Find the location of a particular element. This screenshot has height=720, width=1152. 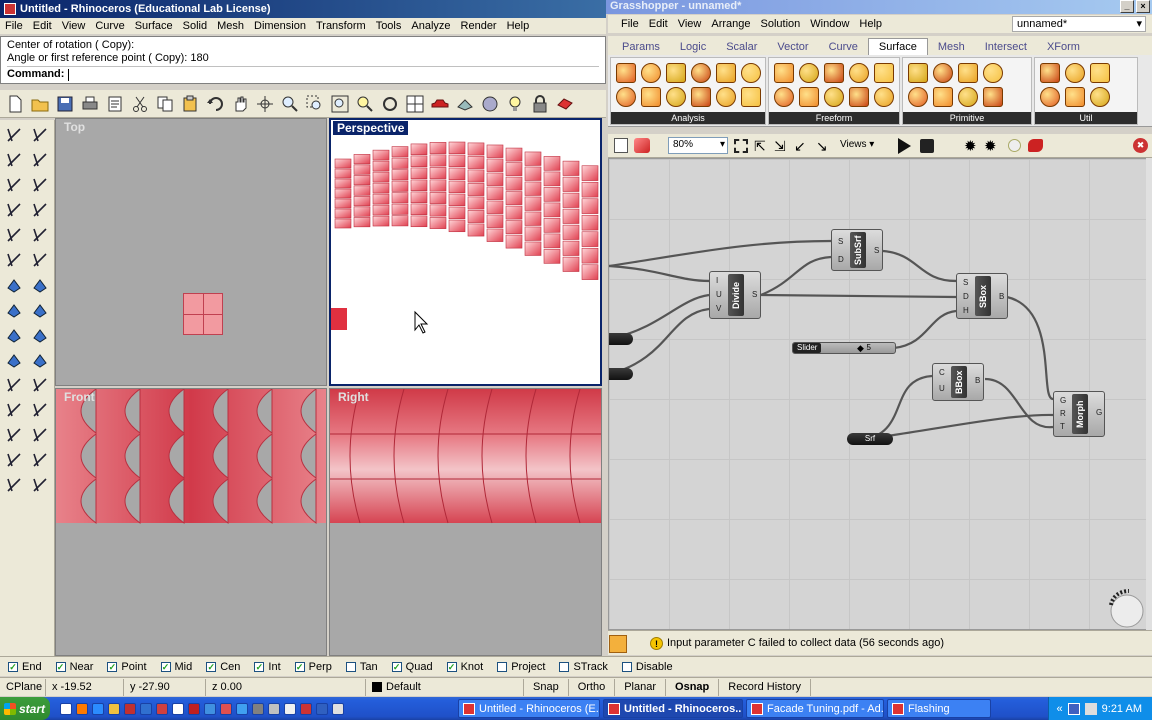

new-file-icon is located at coordinates (15, 104).